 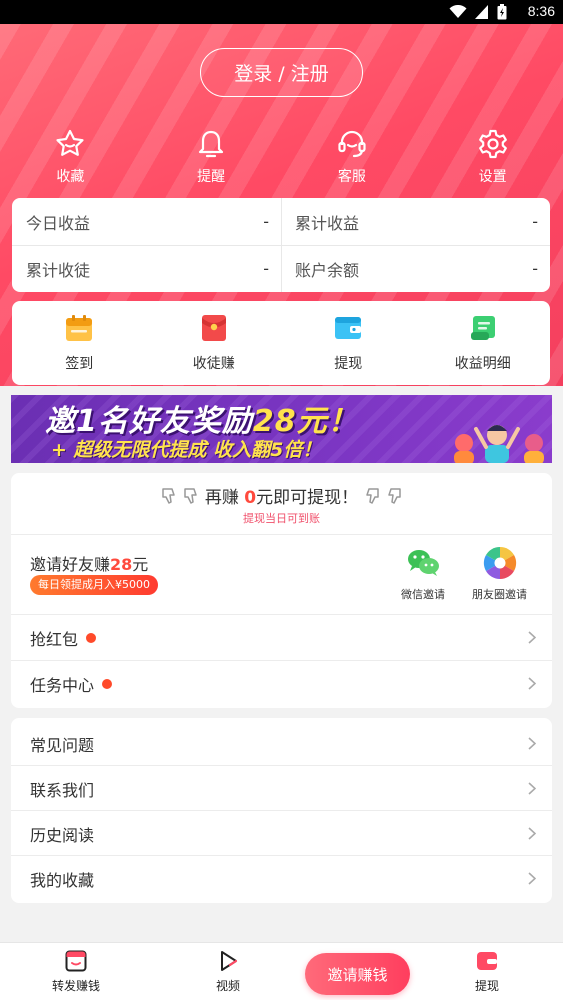 What do you see at coordinates (62, 835) in the screenshot?
I see `menu-item-label: 历史阅读` at bounding box center [62, 835].